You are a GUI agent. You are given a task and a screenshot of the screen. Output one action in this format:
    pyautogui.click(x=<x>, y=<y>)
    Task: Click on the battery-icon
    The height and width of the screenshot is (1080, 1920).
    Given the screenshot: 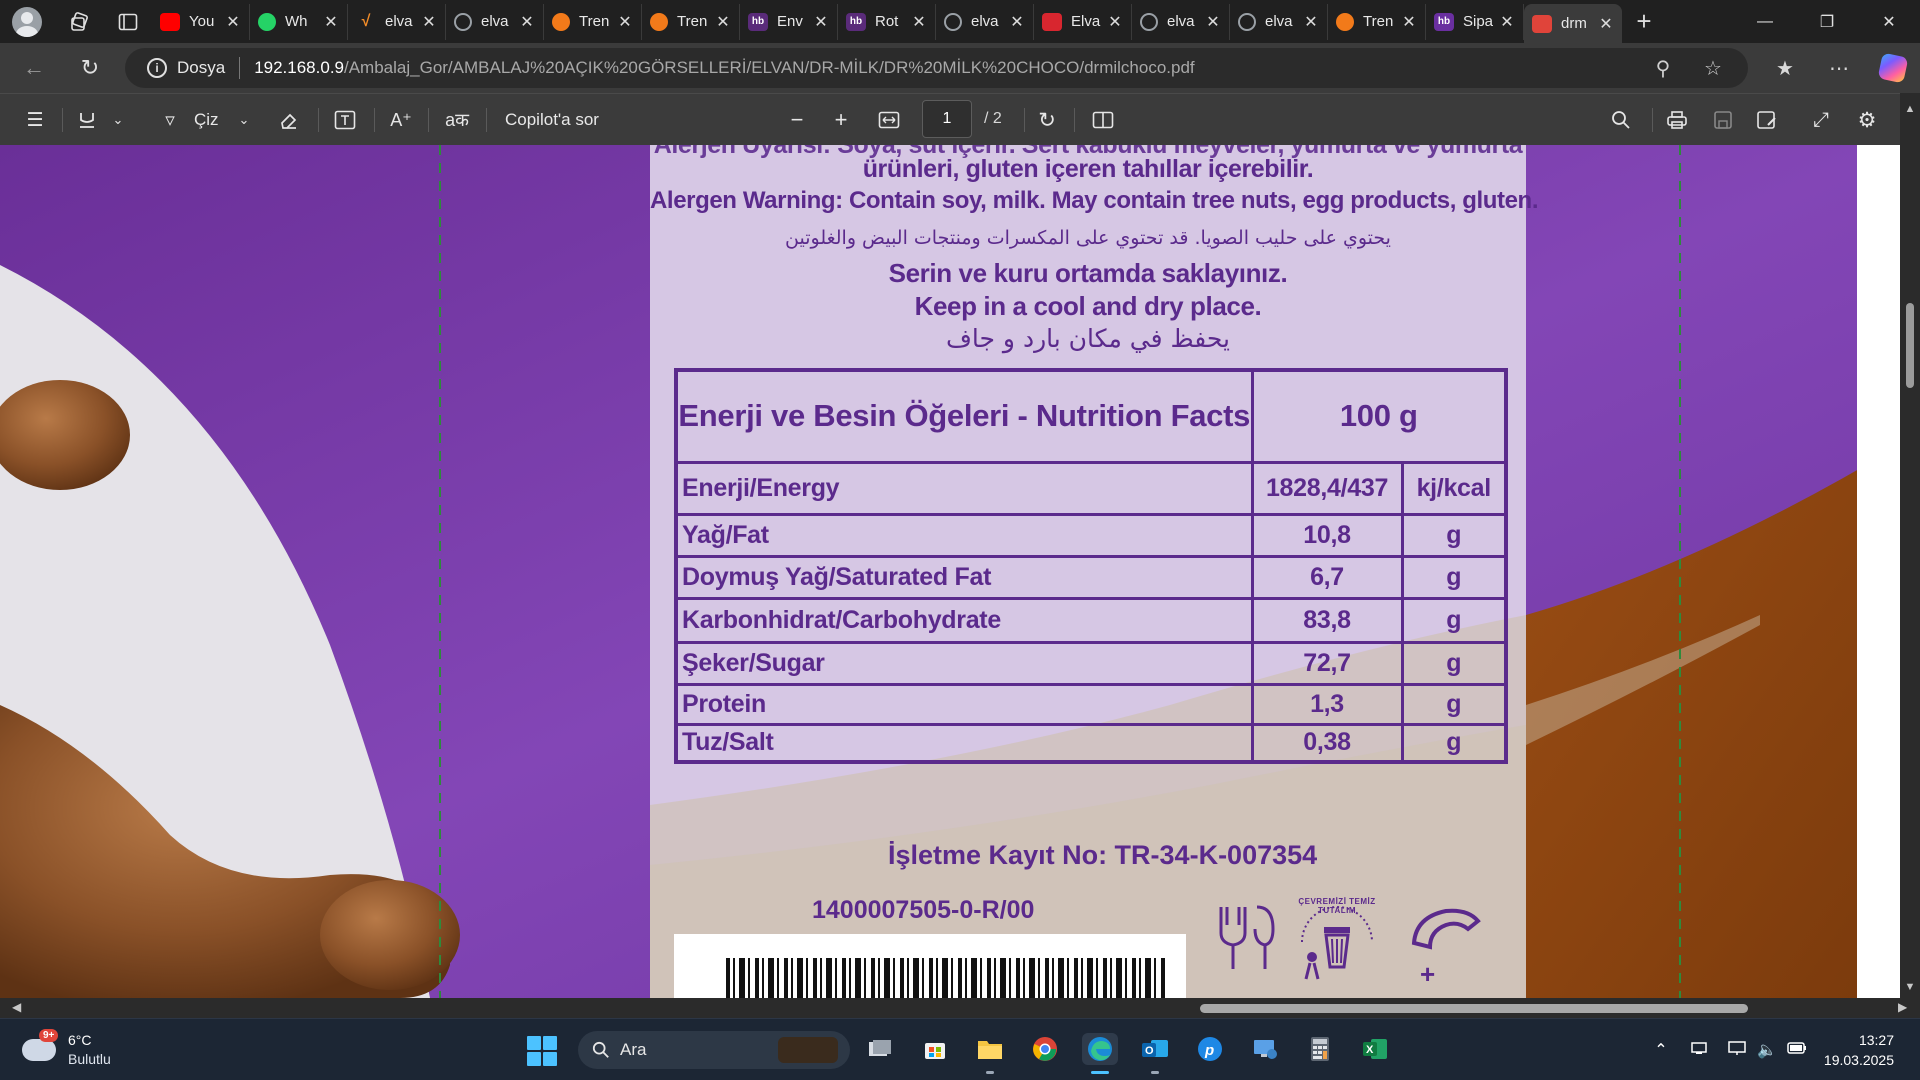 What is the action you would take?
    pyautogui.click(x=1797, y=1050)
    